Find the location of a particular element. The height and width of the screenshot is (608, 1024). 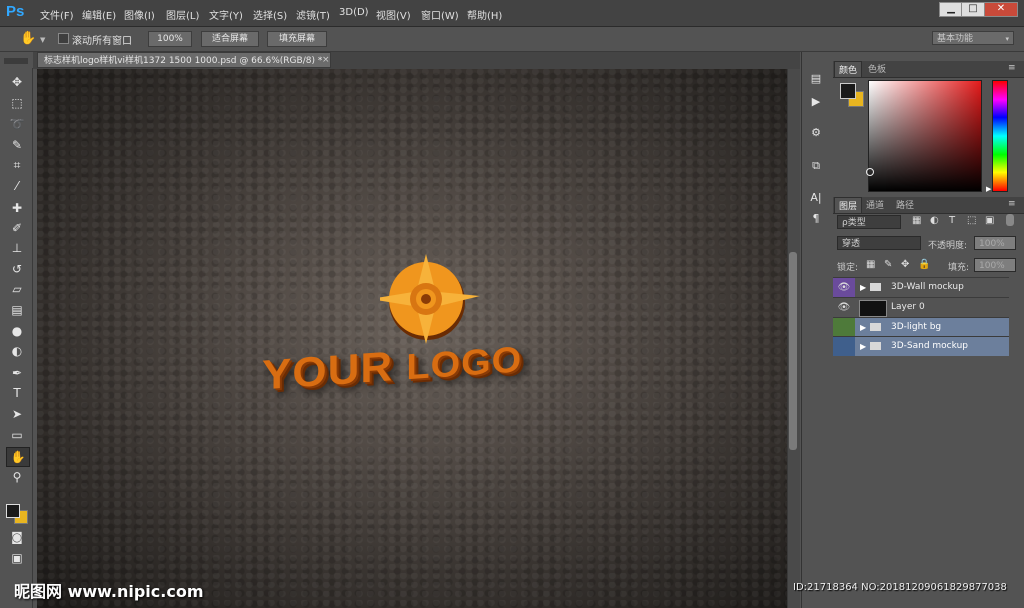

fill-screen-button: 填充屏幕 is located at coordinates (297, 39).